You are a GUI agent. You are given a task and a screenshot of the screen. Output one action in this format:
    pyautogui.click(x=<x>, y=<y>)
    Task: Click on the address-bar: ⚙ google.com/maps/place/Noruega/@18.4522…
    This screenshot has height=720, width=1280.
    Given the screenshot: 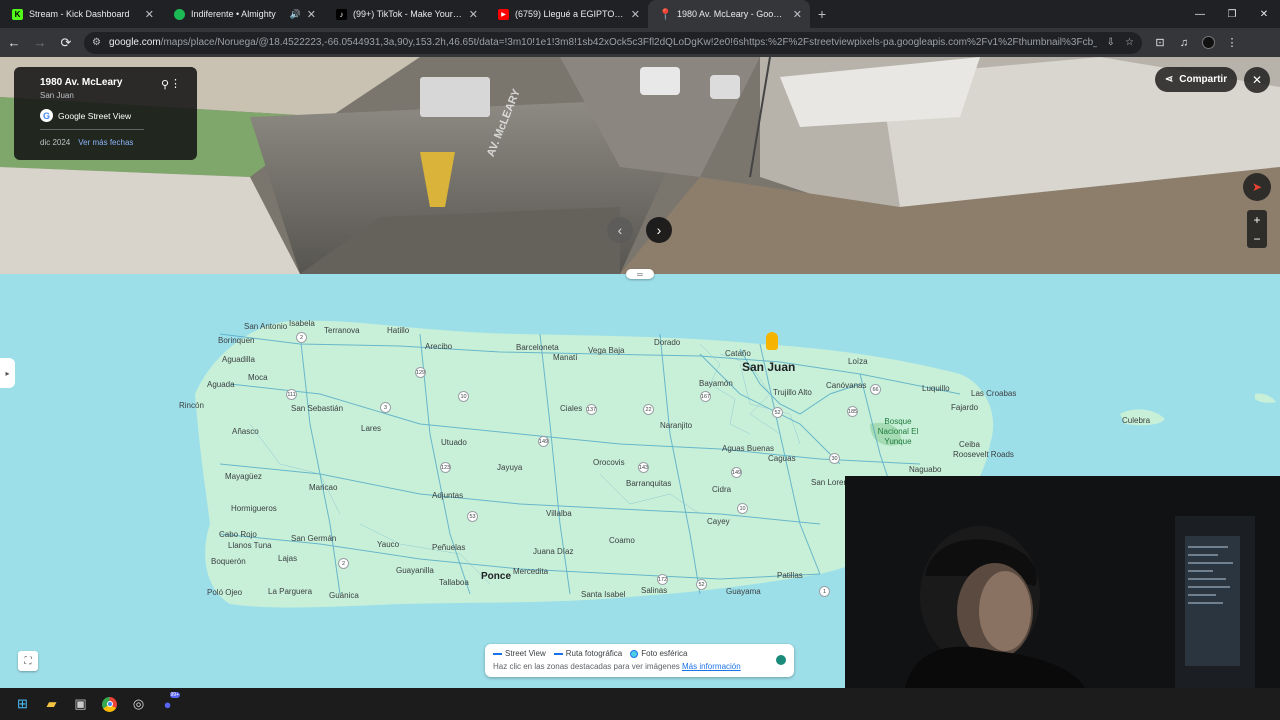 What is the action you would take?
    pyautogui.click(x=613, y=42)
    